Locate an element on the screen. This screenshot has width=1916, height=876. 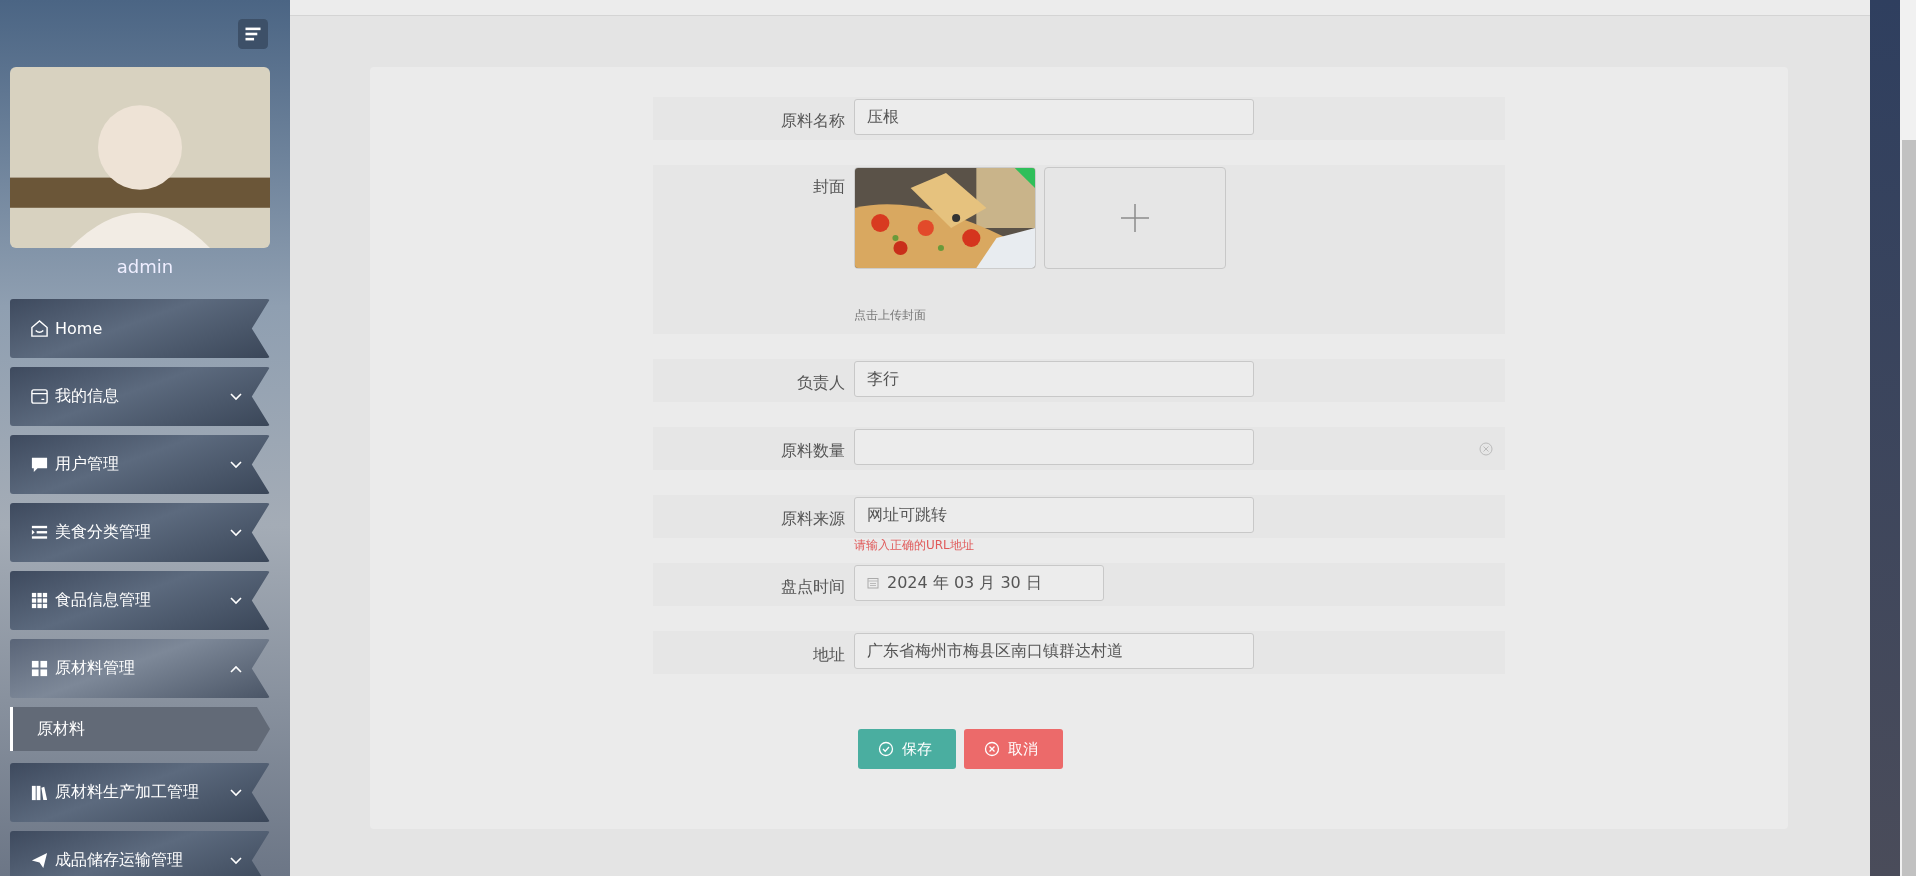
check-circle-icon is located at coordinates (886, 749).